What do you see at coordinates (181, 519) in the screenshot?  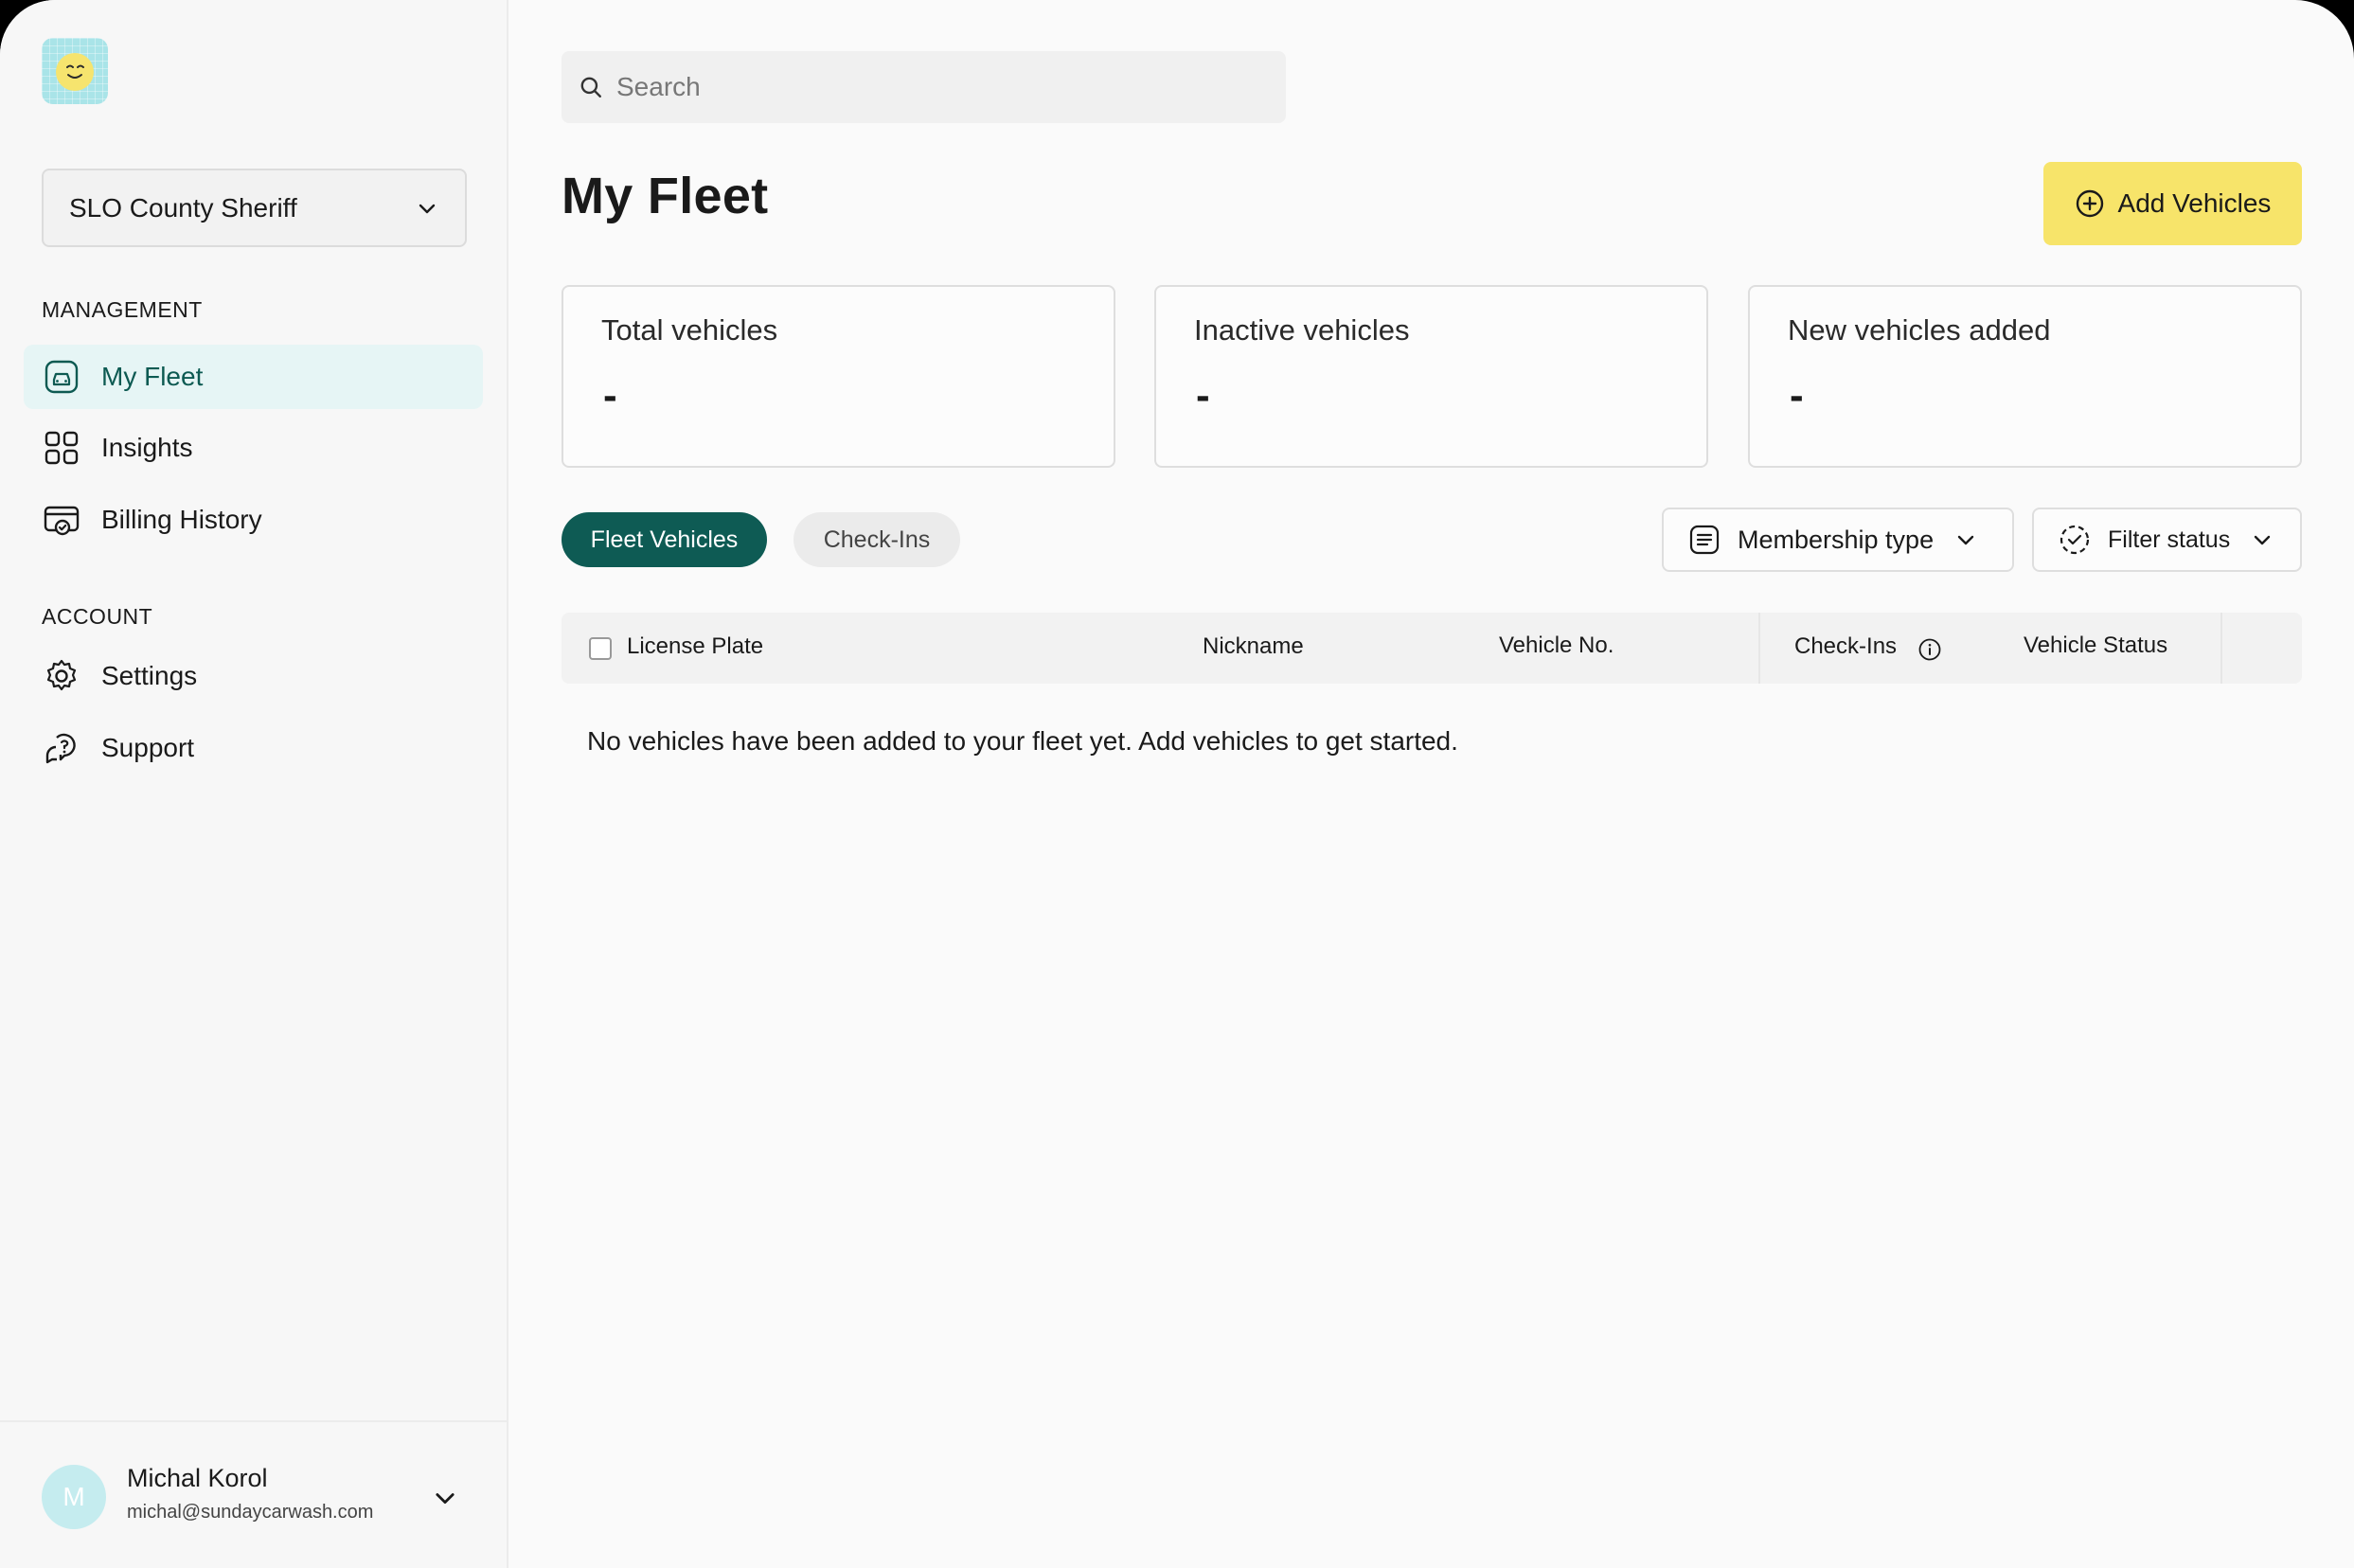 I see `sidebar-item-label: Billing History` at bounding box center [181, 519].